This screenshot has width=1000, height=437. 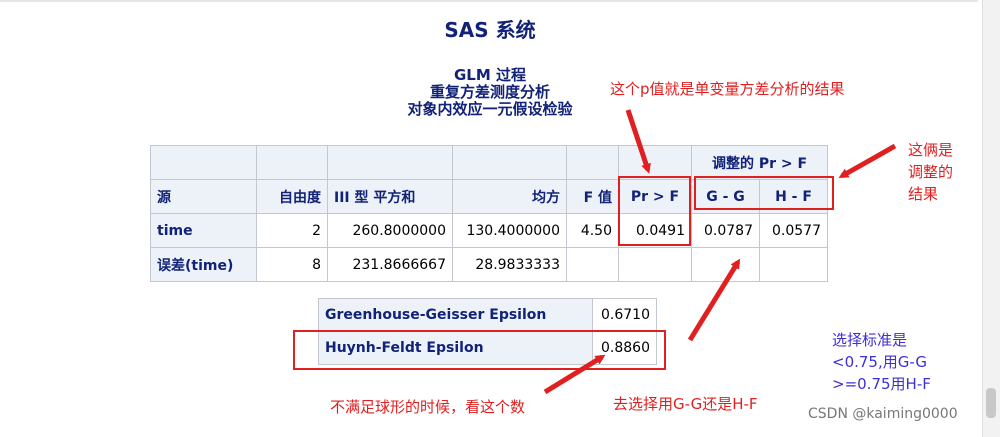 I want to click on criteria-note-line: <0.75,用G-G, so click(x=879, y=362).